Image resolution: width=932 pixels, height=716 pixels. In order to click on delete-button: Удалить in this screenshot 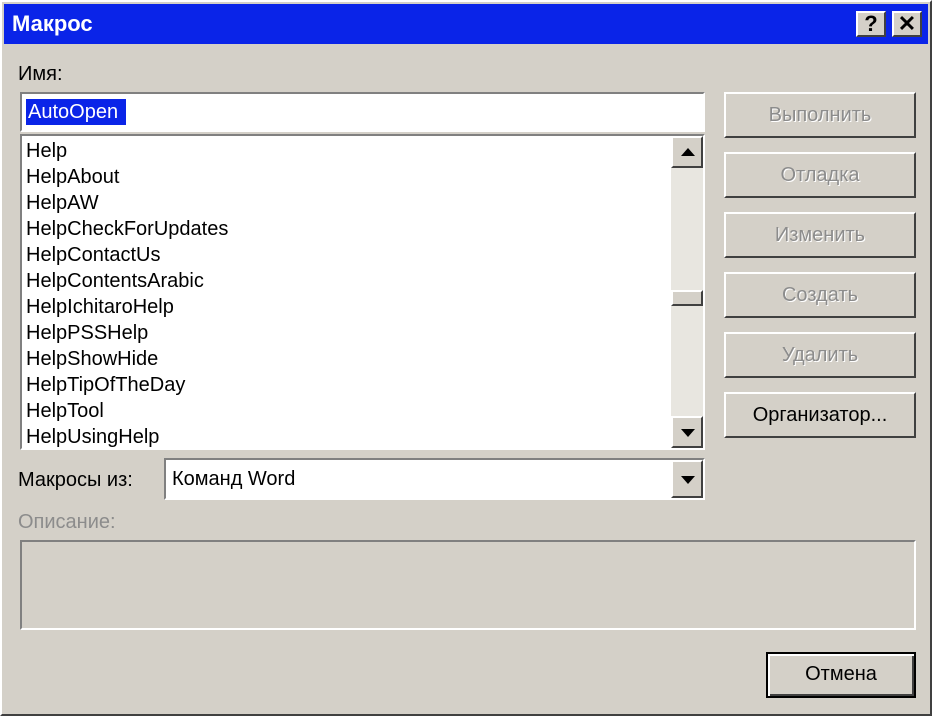, I will do `click(820, 355)`.